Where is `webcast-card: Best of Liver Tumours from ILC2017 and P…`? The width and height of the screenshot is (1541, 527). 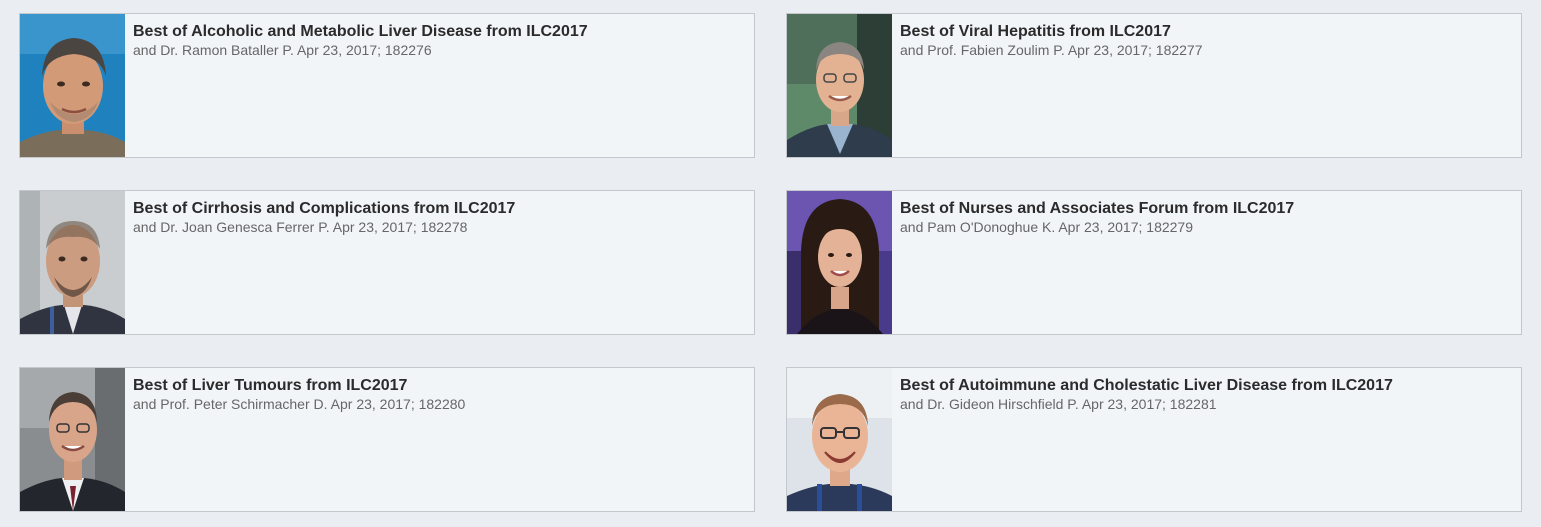 webcast-card: Best of Liver Tumours from ILC2017 and P… is located at coordinates (387, 439).